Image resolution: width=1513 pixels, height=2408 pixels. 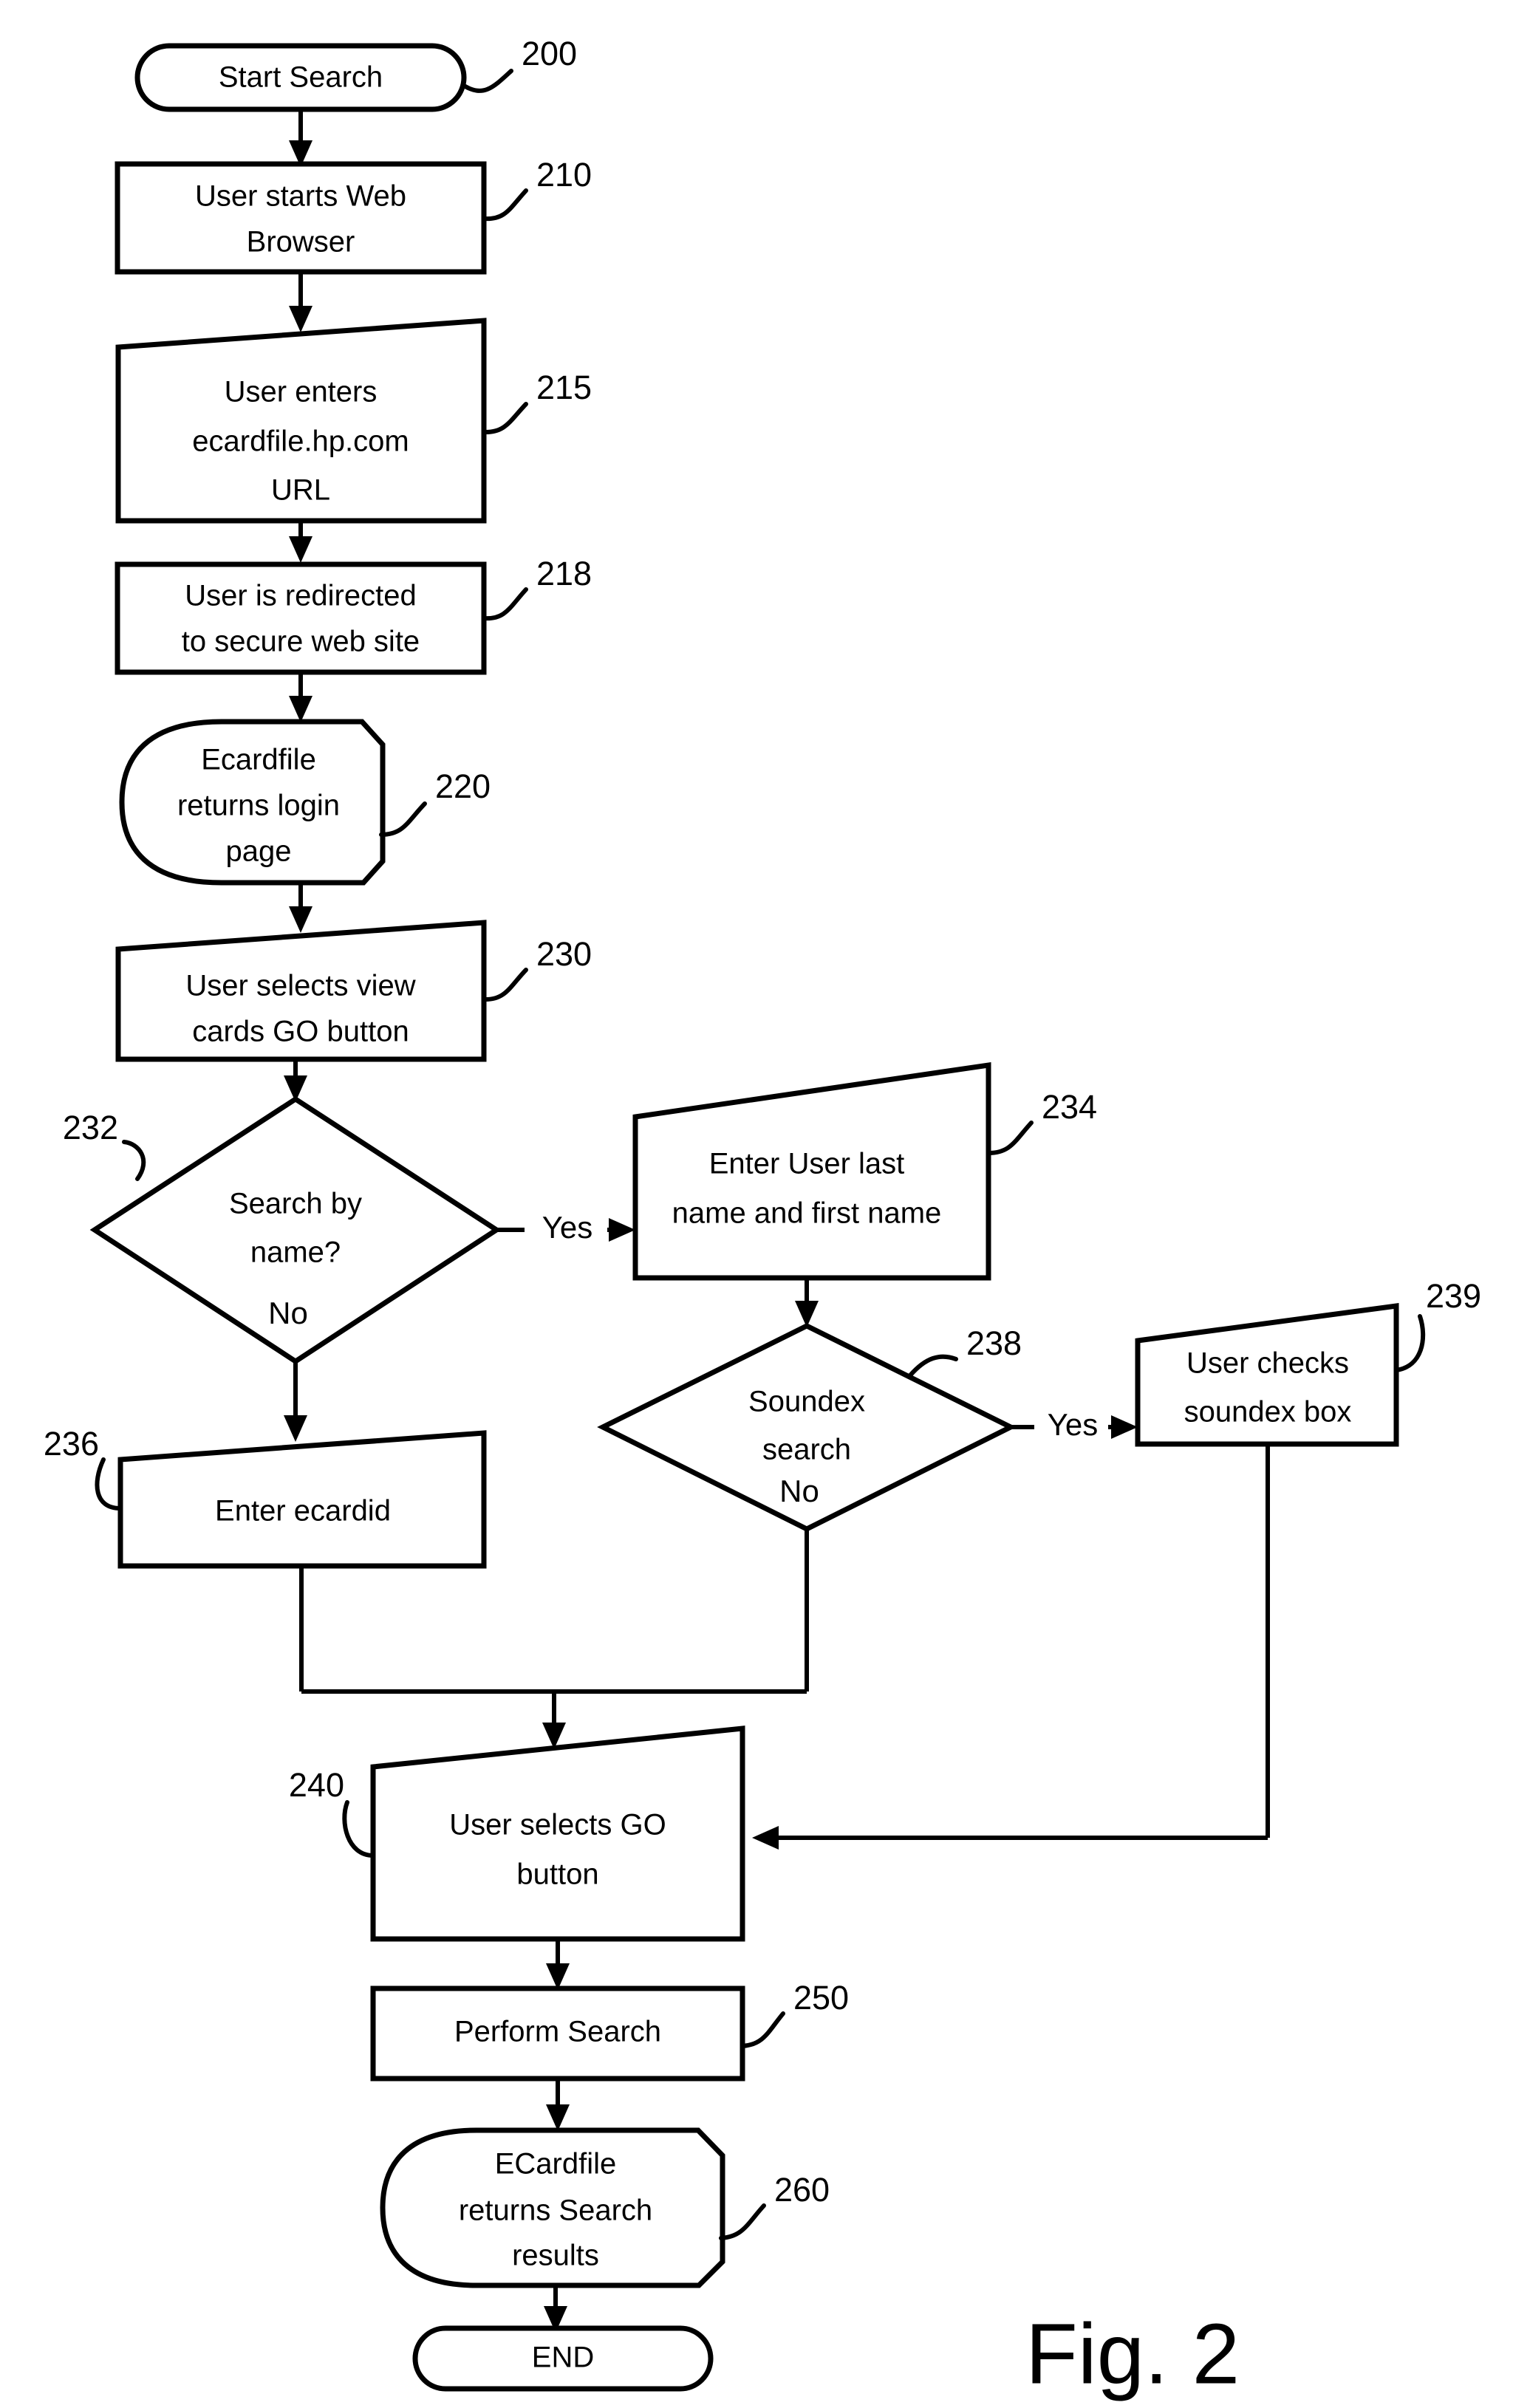 I want to click on ecardfile-login-line2: returns login, so click(x=258, y=806).